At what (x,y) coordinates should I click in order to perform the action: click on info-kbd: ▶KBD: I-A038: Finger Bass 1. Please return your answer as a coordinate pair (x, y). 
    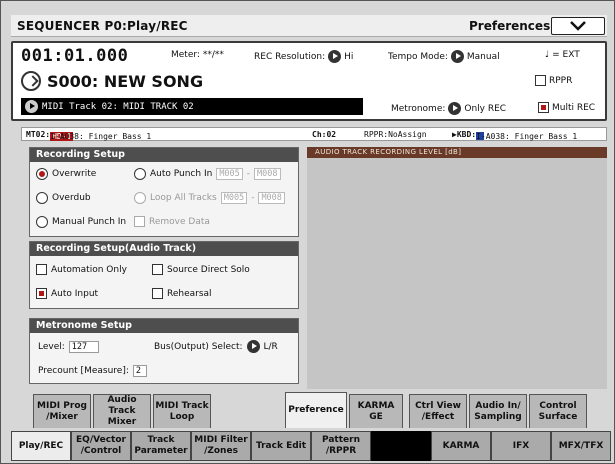
    Looking at the image, I should click on (514, 135).